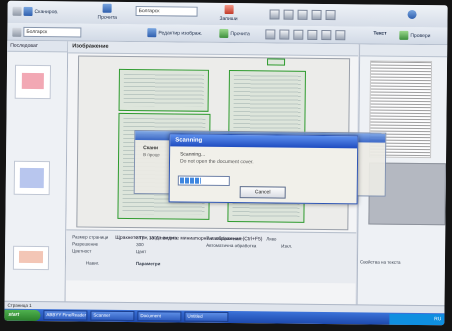 The height and width of the screenshot is (331, 452). I want to click on help-icon, so click(412, 14).